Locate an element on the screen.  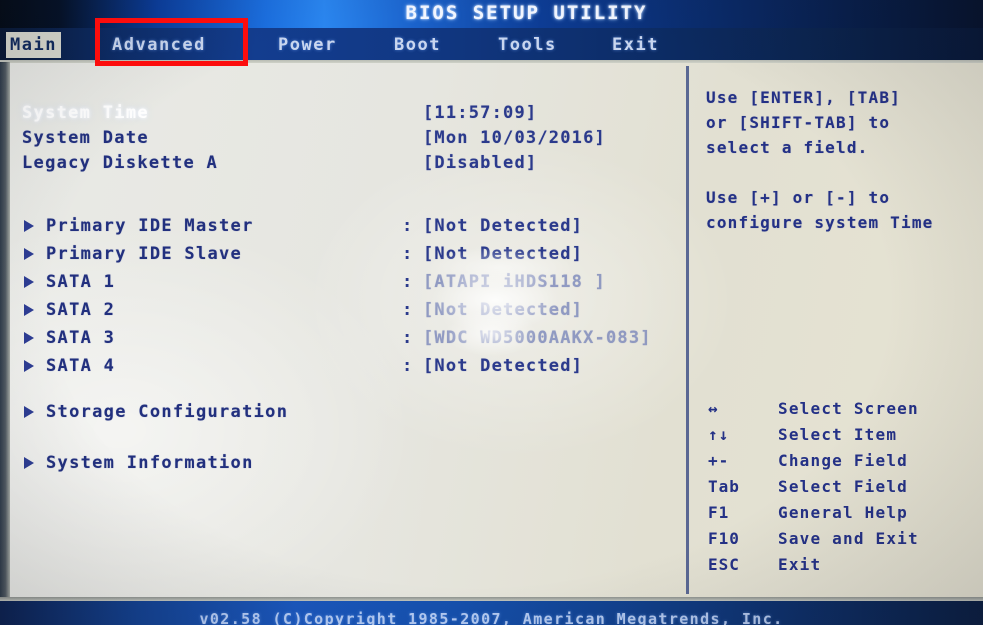
setting-value-system-date: [Mon 10/03/2016] is located at coordinates (514, 138).